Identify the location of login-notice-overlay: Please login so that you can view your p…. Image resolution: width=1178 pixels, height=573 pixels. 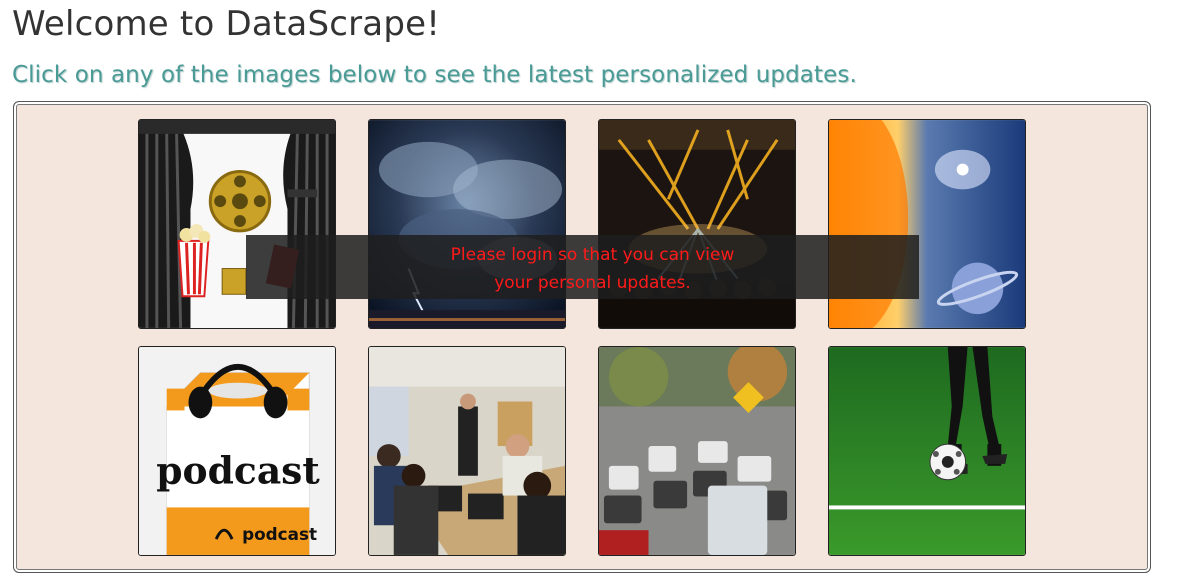
(582, 267).